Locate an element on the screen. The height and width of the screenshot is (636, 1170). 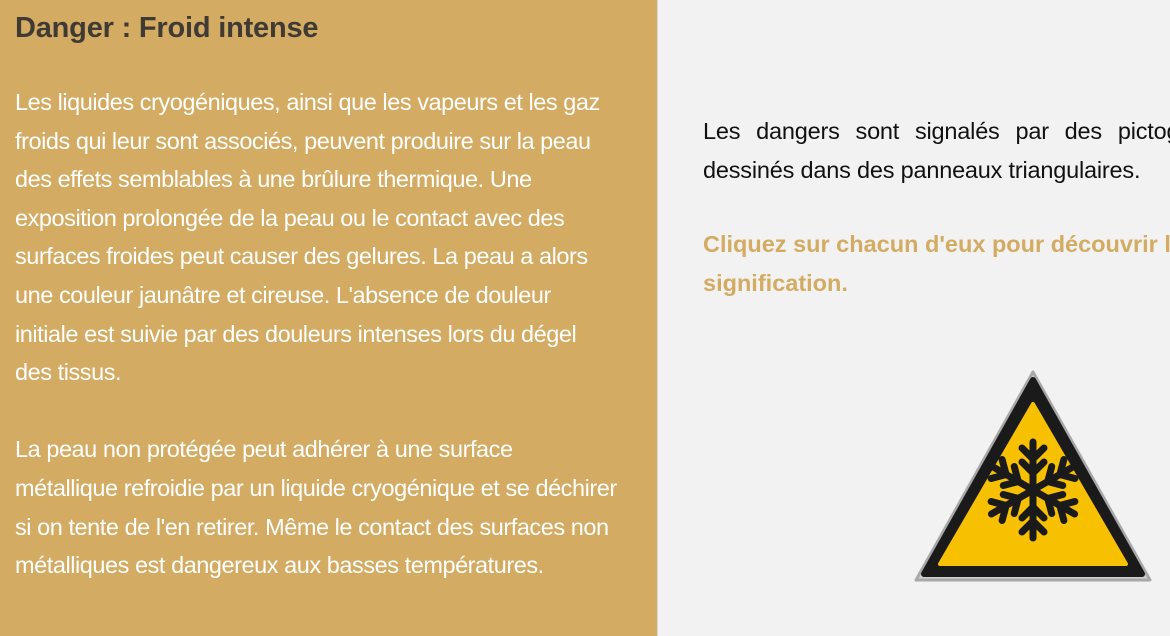
cold-hazard-warning-sign-icon is located at coordinates (1033, 477).